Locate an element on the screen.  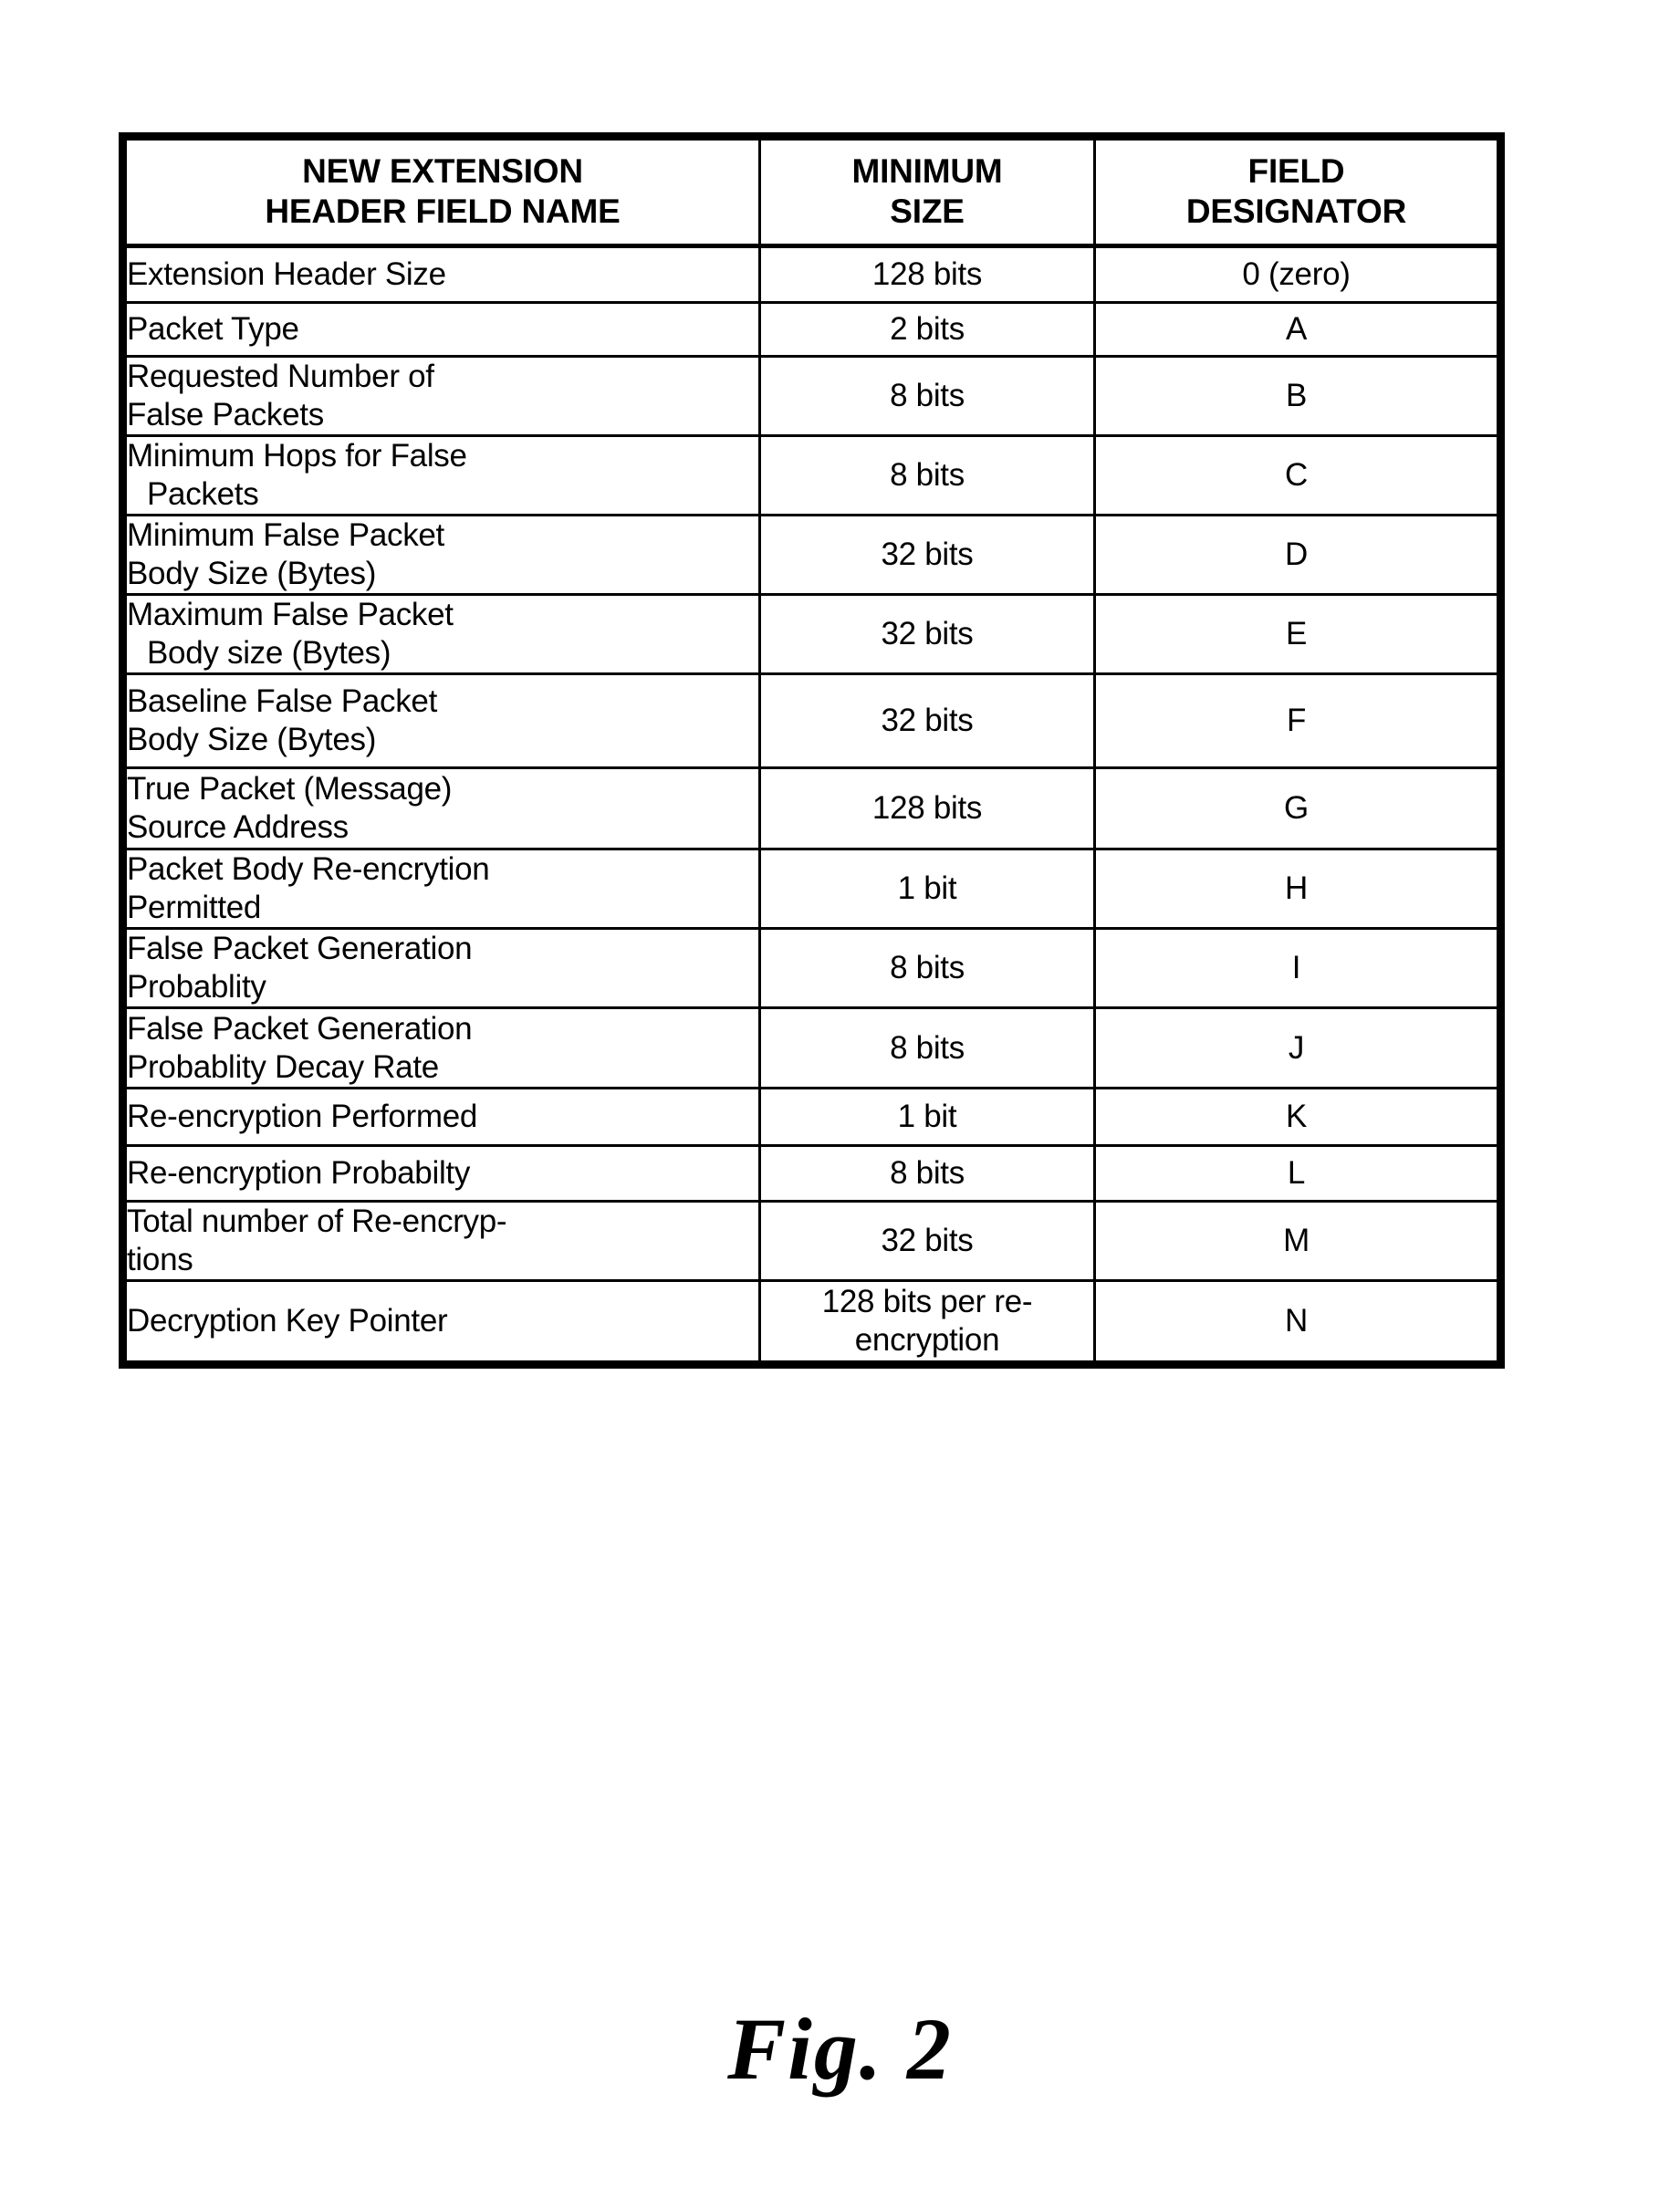
field-designator-value: C is located at coordinates (1296, 475).